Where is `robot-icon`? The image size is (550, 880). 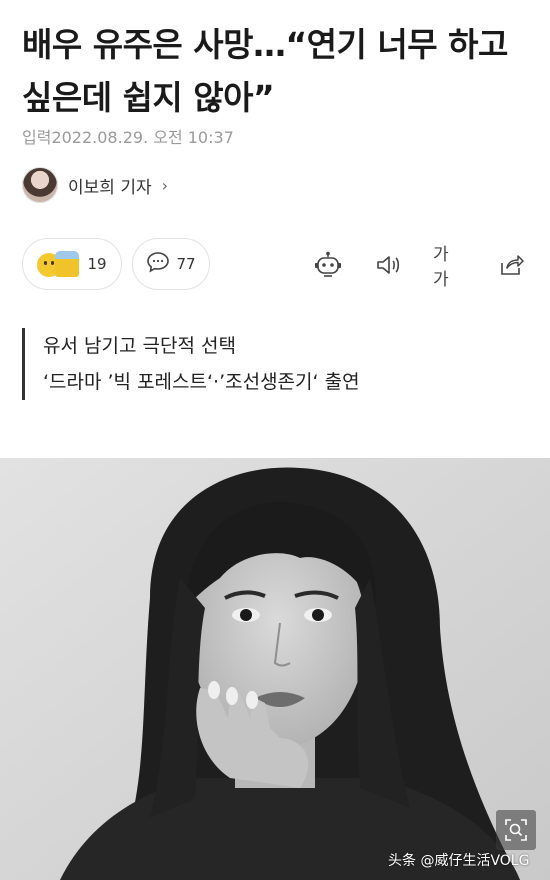 robot-icon is located at coordinates (328, 265).